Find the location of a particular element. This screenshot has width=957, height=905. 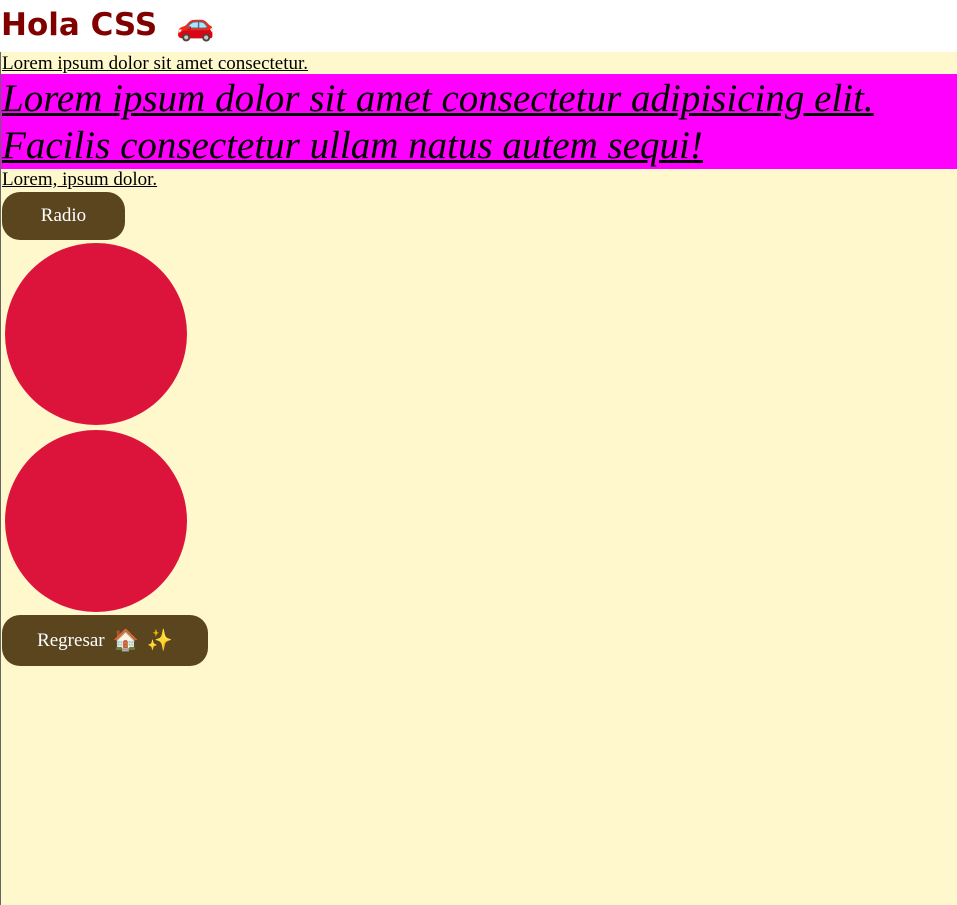

small-lorem-link: Lorem, ipsum dolor. is located at coordinates (79, 180).